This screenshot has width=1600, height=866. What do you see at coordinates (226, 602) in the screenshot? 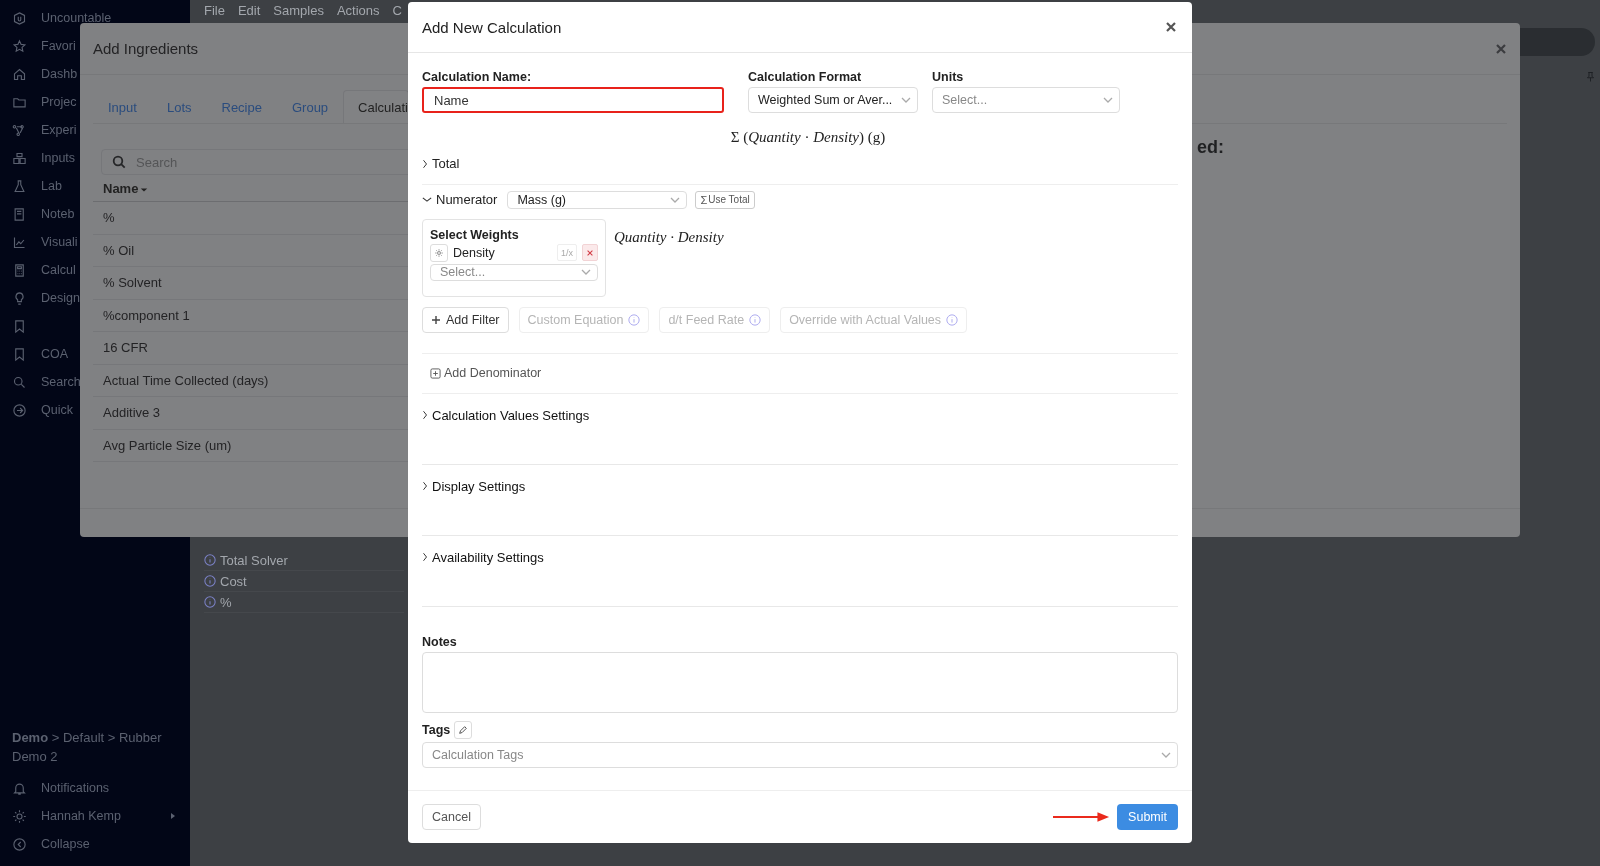
I see `list-item: %` at bounding box center [226, 602].